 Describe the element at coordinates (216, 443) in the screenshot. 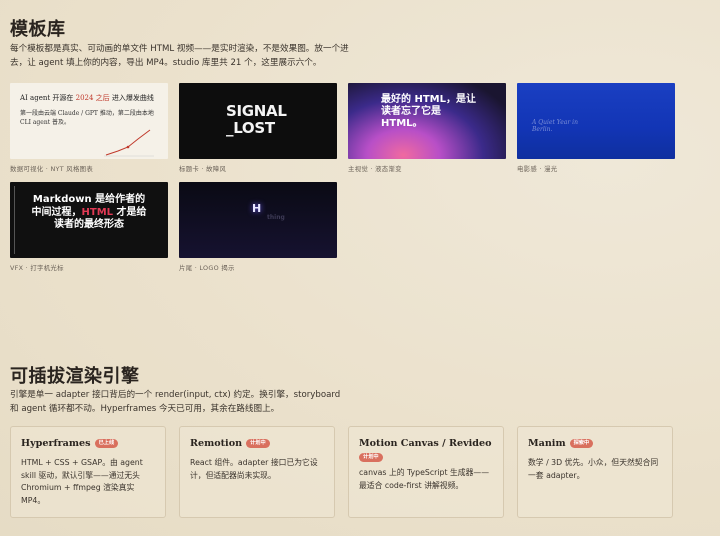

I see `adapter-name: Remotion` at that location.